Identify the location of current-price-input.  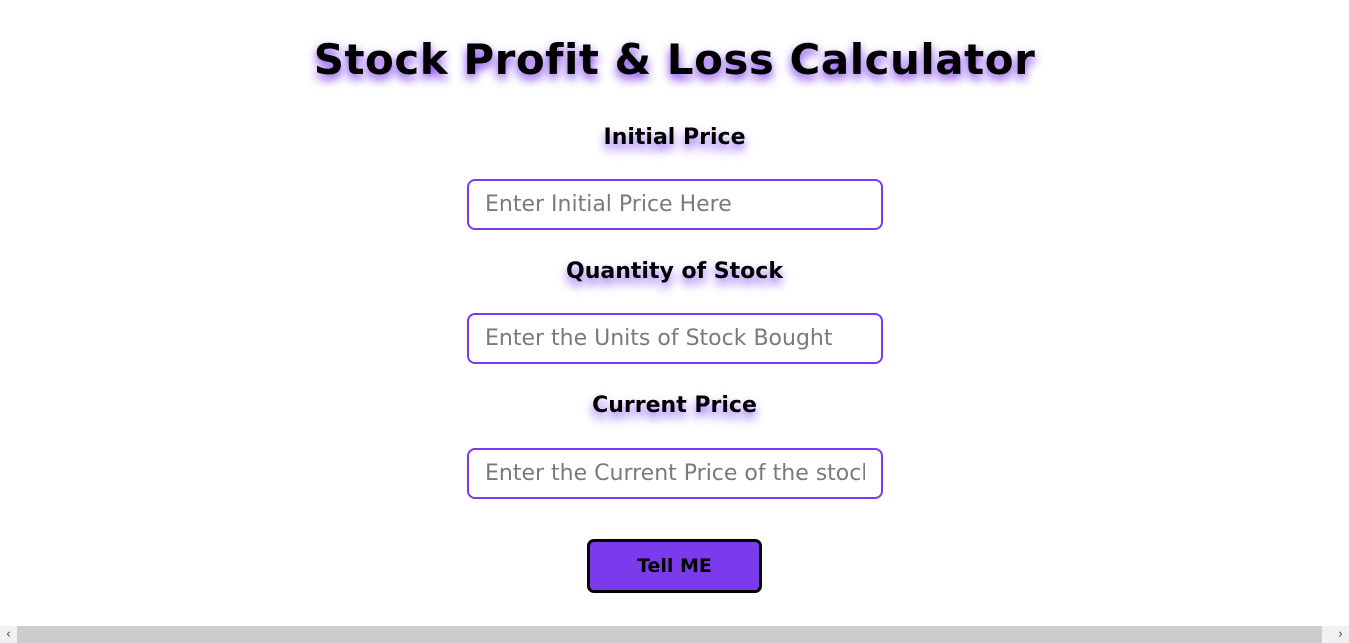
(675, 473).